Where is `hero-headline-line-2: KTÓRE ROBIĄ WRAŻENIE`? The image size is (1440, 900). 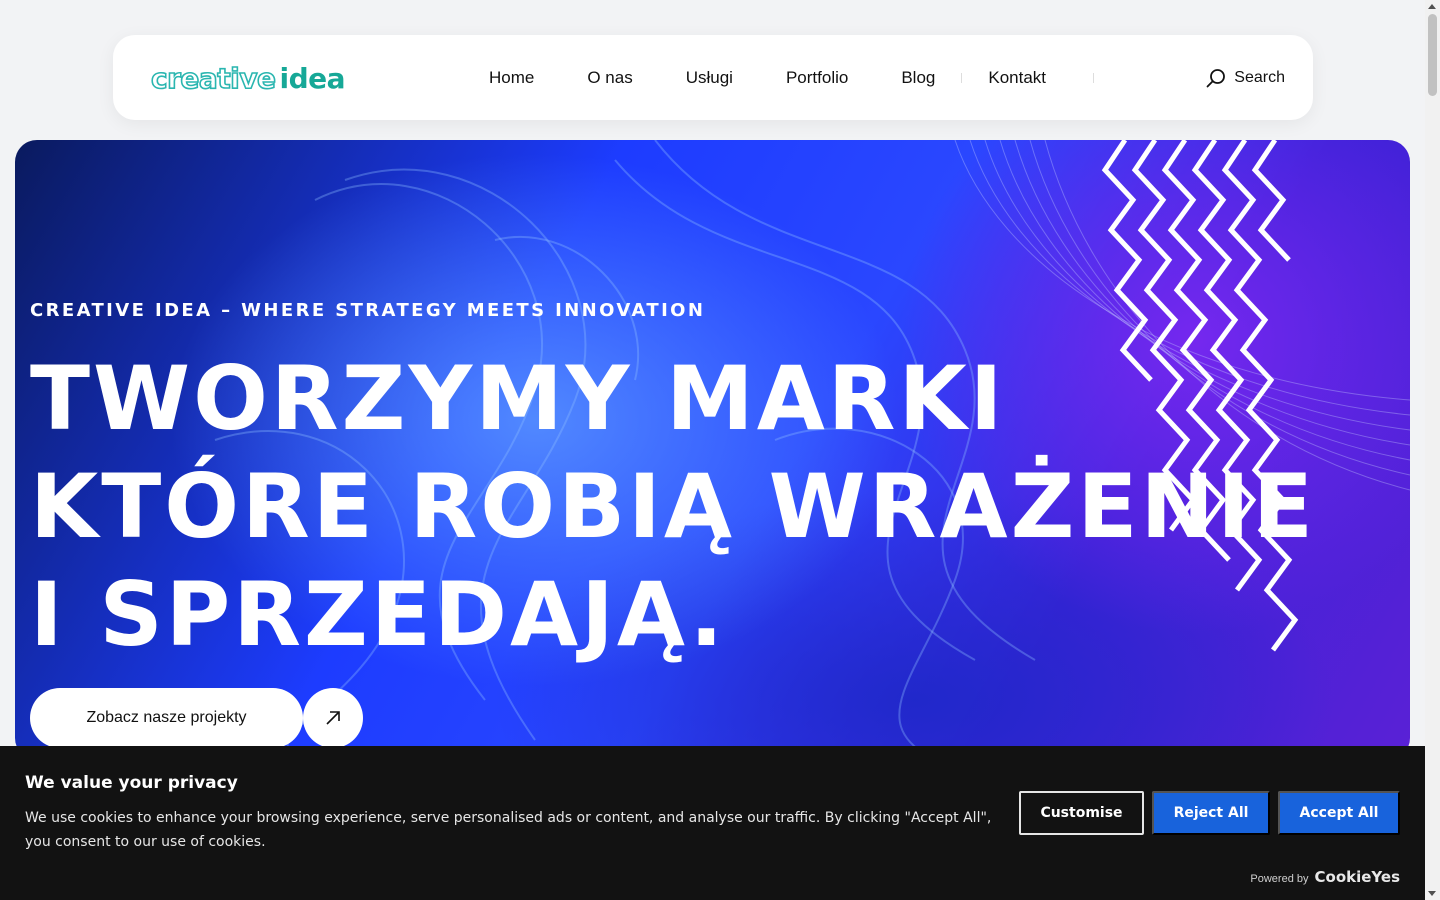
hero-headline-line-2: KTÓRE ROBIĄ WRAŻENIE is located at coordinates (673, 506).